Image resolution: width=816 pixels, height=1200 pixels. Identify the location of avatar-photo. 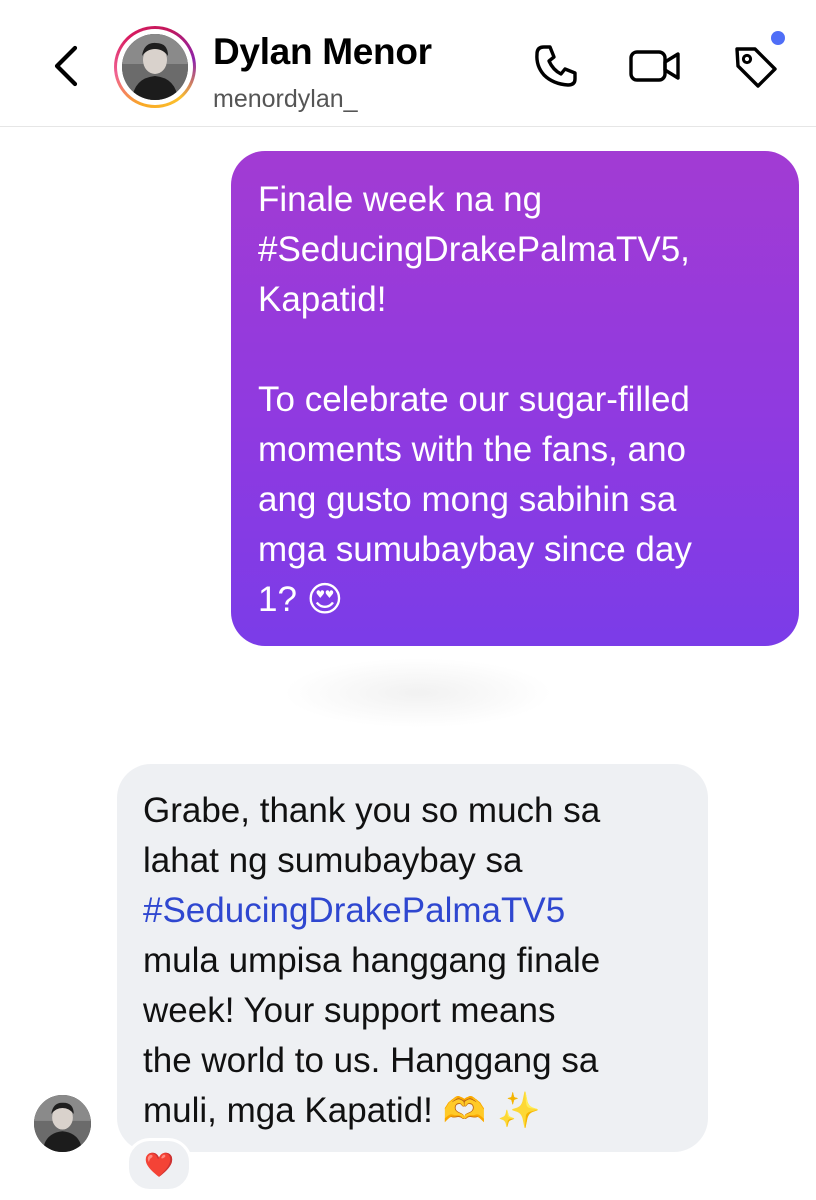
(155, 67).